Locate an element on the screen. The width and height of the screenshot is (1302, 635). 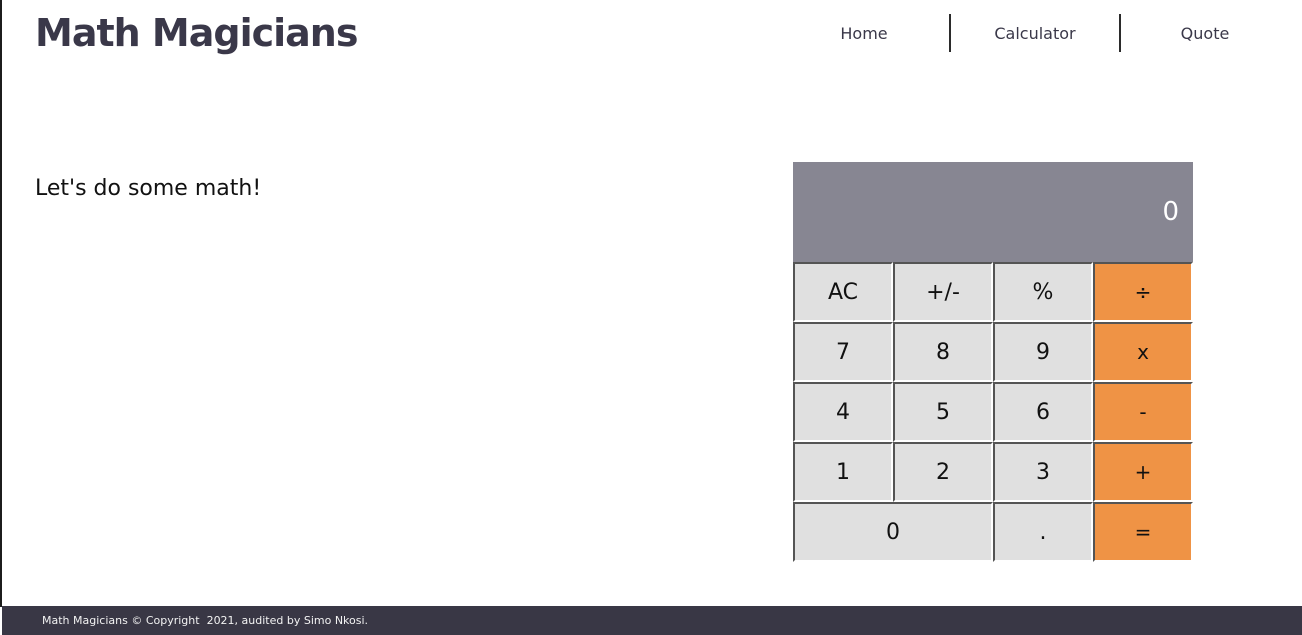
key-0: 0 is located at coordinates (893, 532).